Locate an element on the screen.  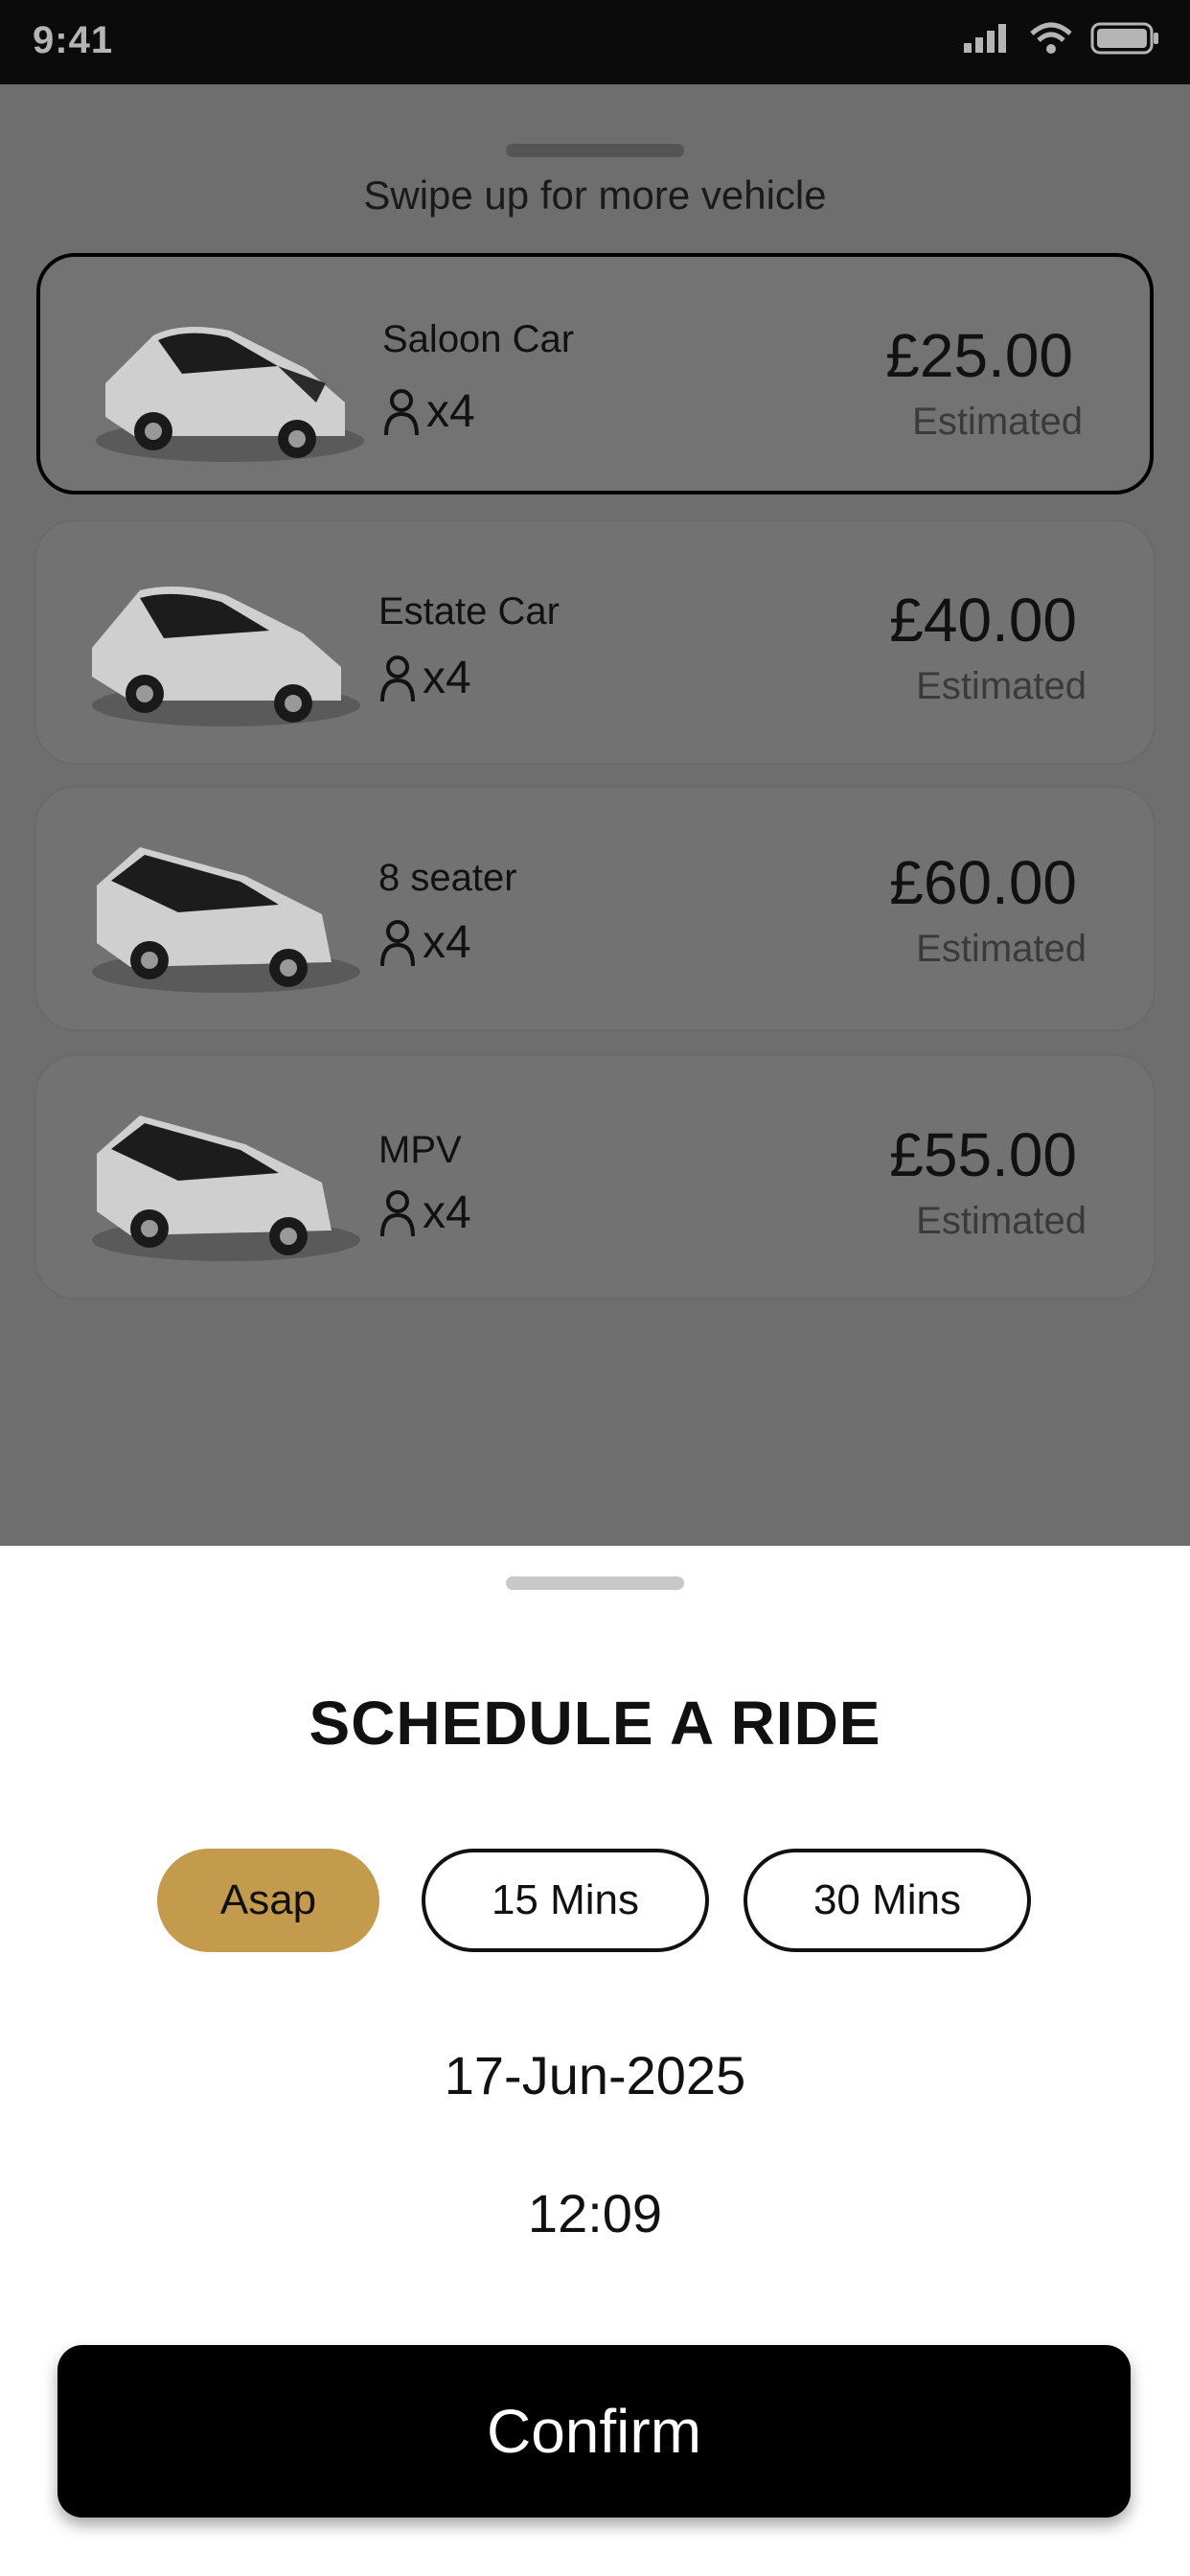
sheet-drag-handle is located at coordinates (595, 1583).